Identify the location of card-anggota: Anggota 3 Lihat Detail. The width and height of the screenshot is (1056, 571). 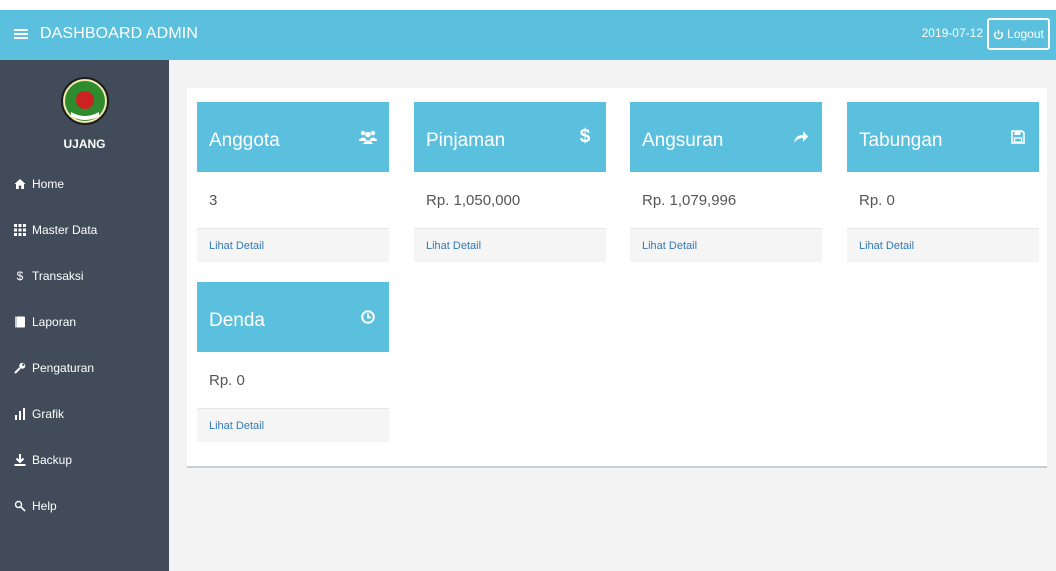
(293, 182).